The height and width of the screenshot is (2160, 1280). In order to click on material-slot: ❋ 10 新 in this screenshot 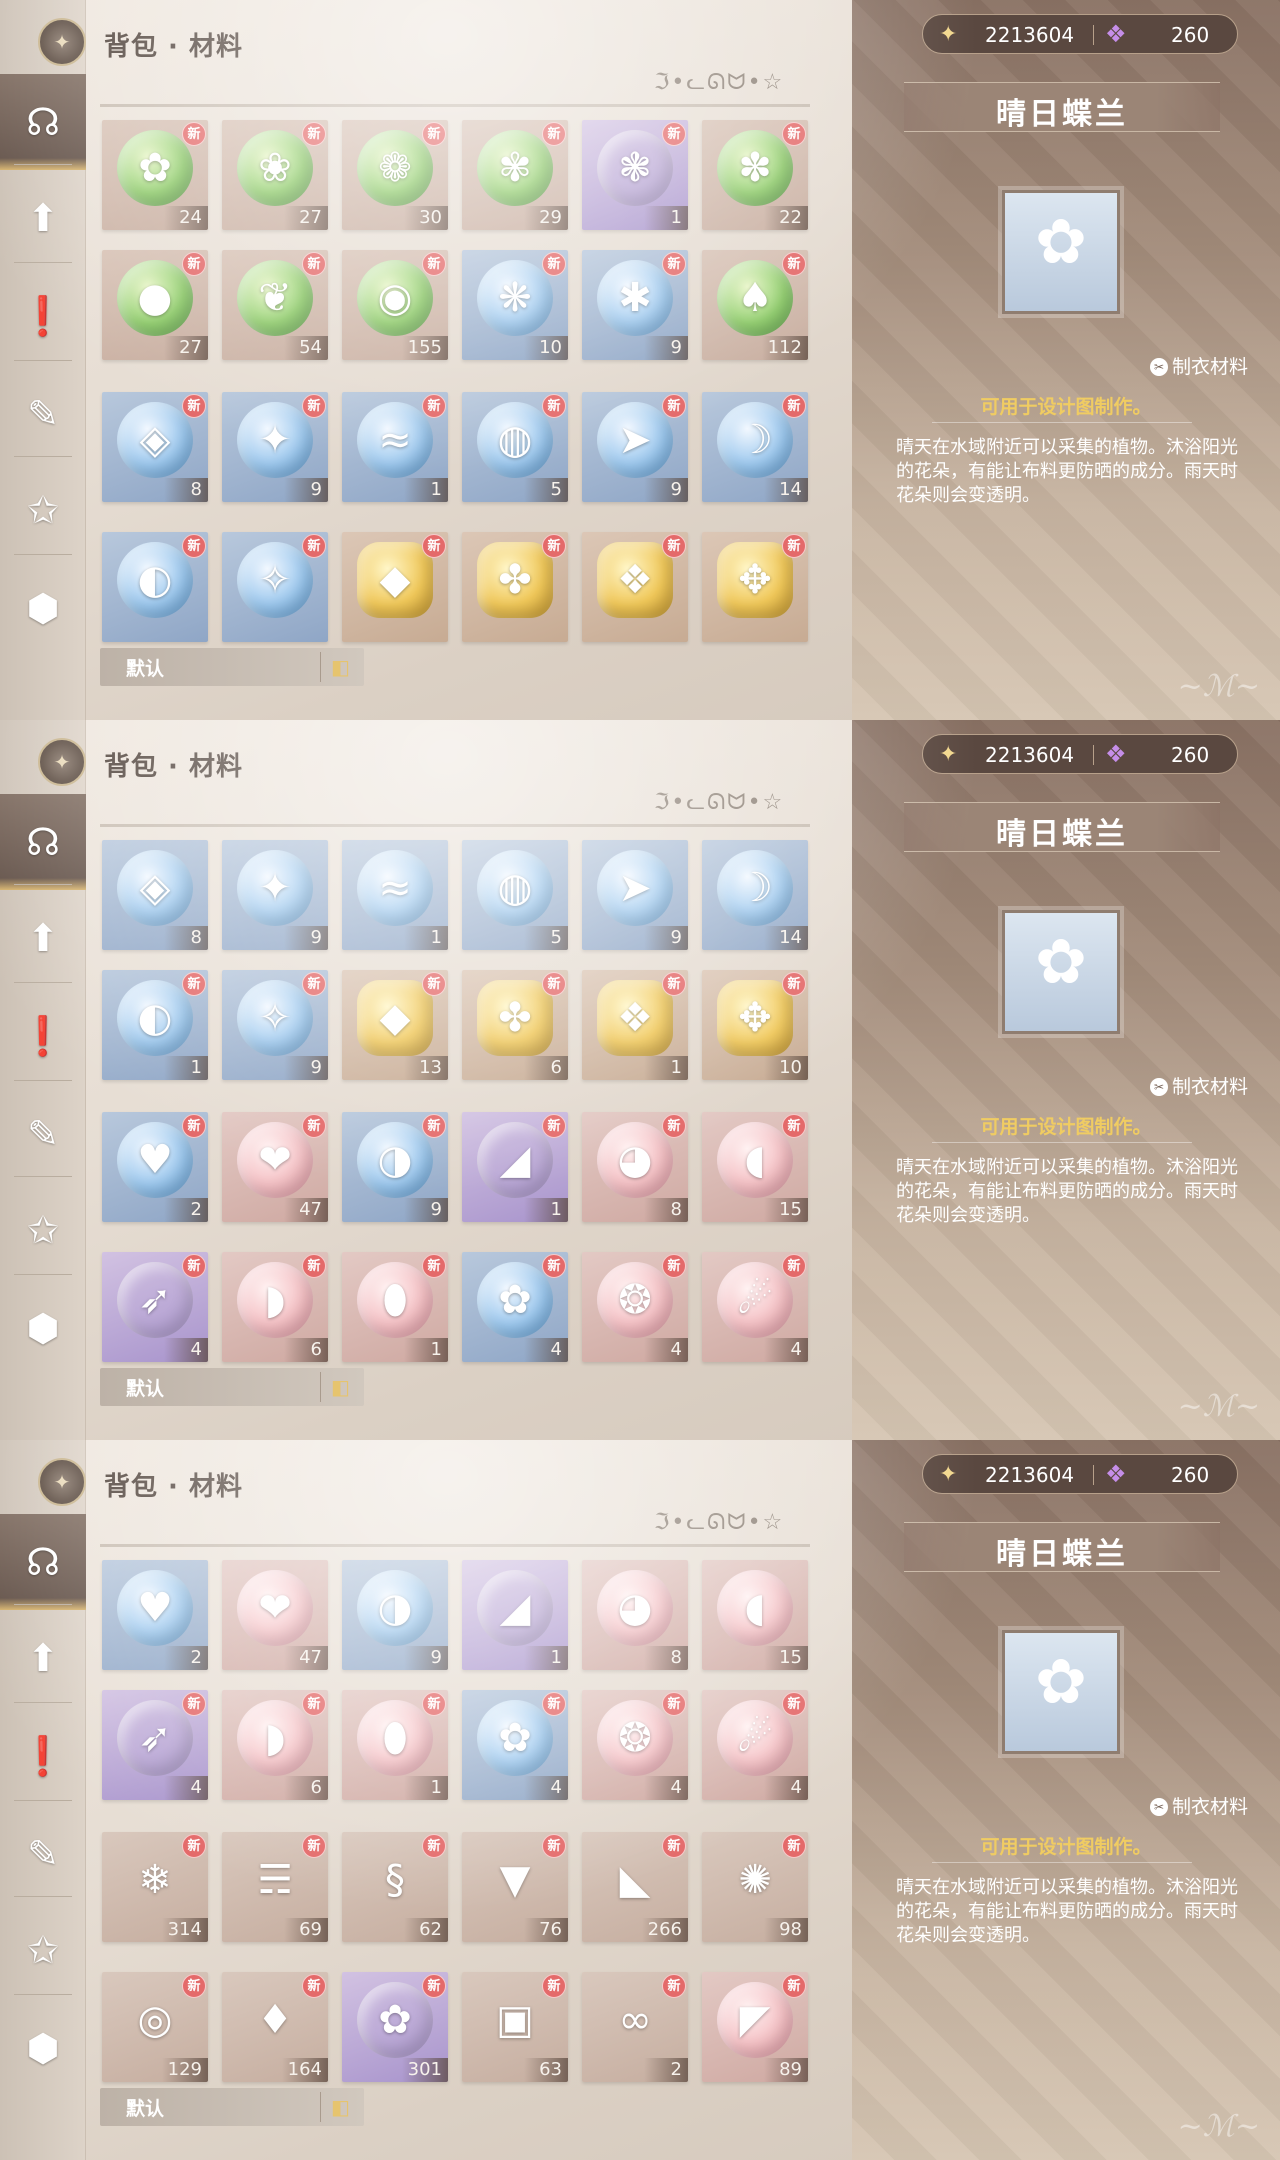, I will do `click(515, 305)`.